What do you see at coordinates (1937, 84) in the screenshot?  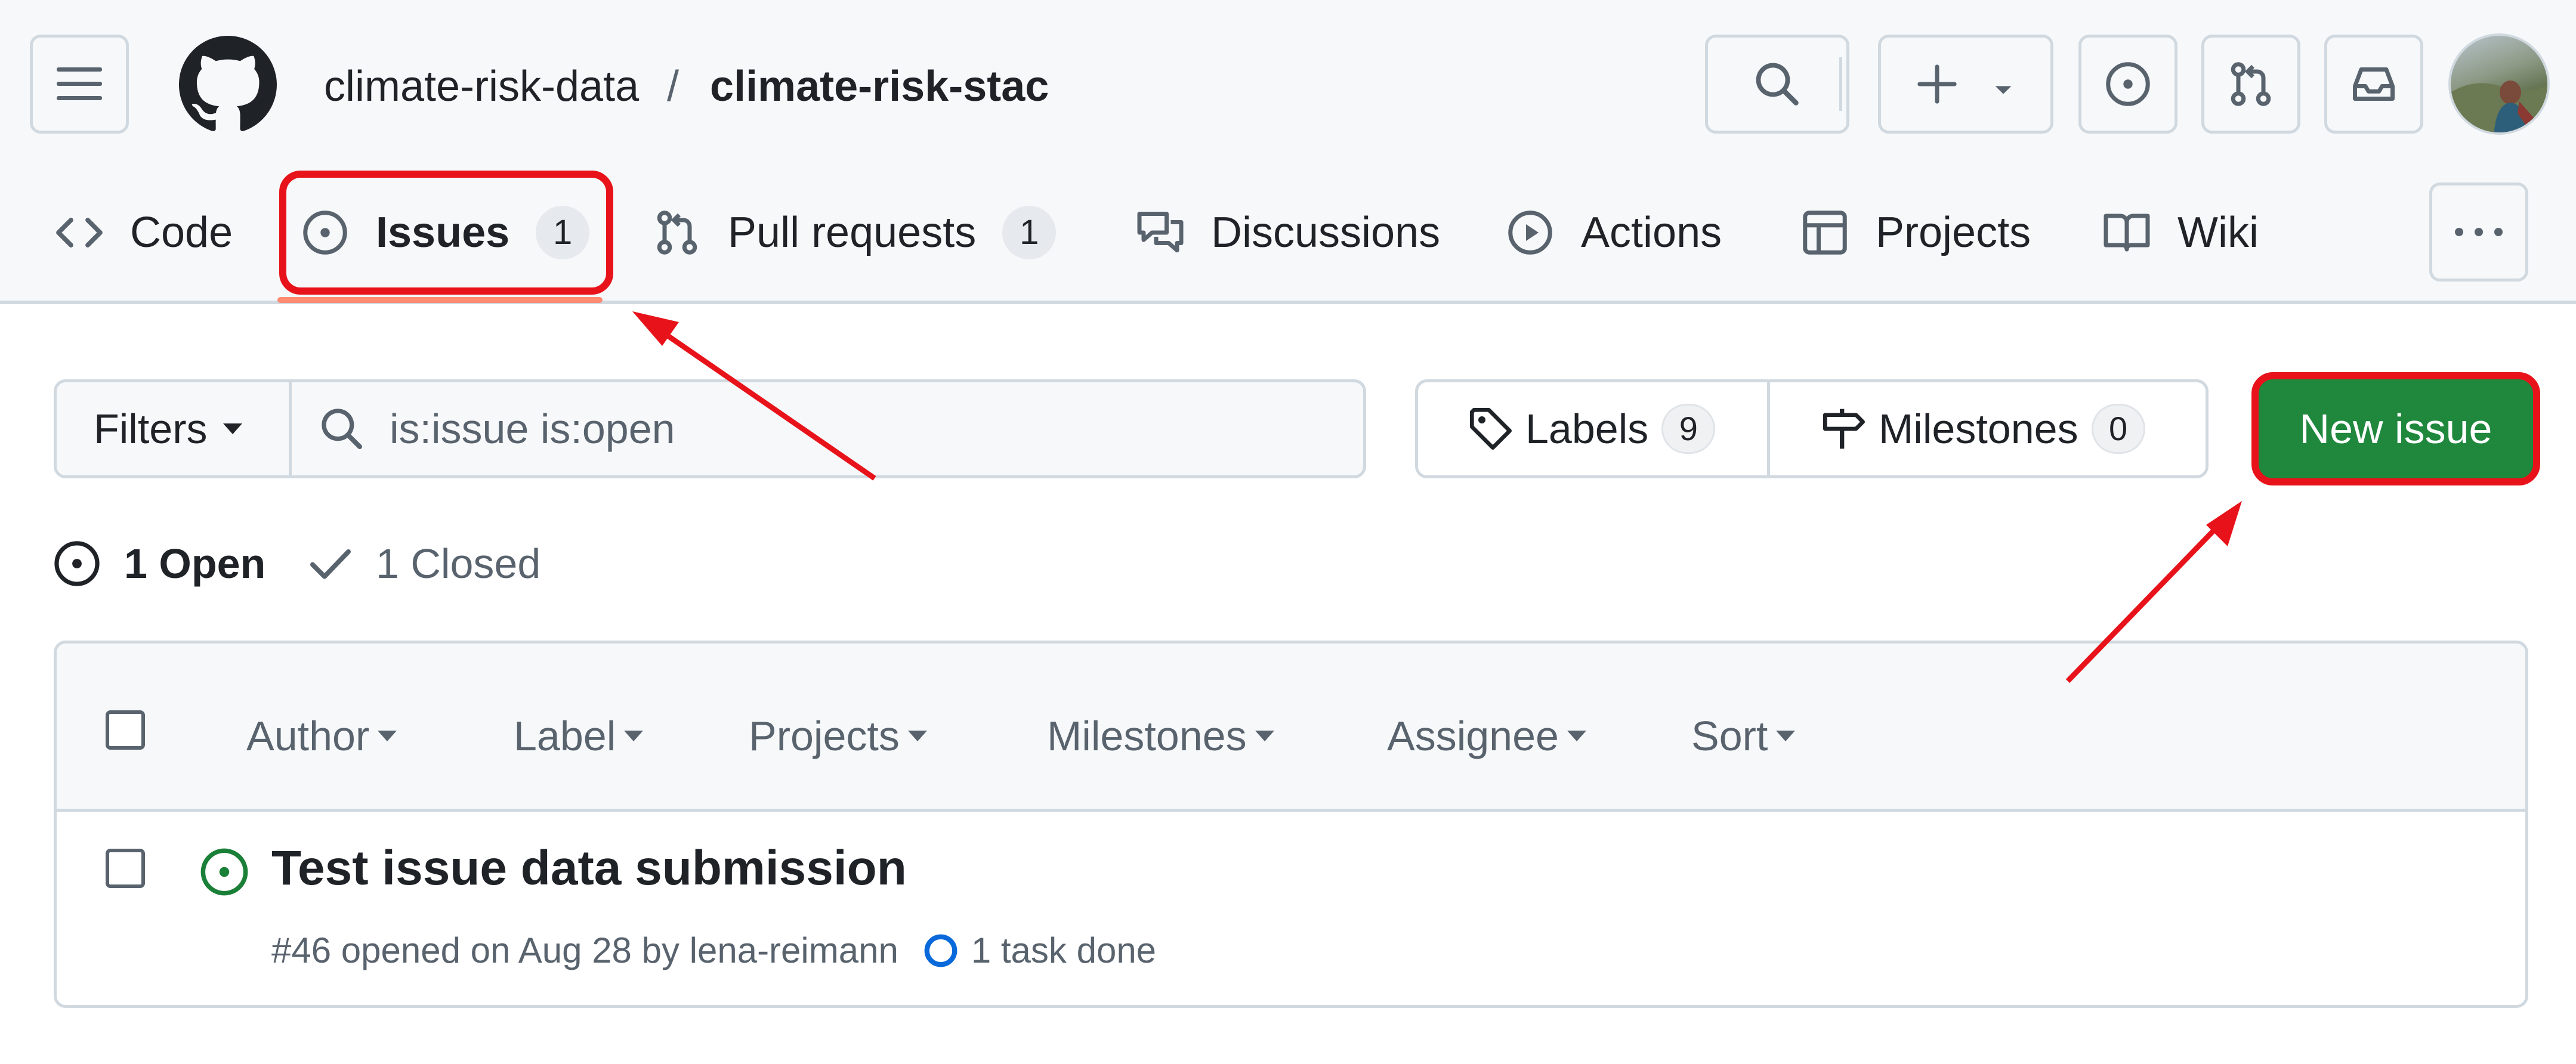 I see `plus-icon` at bounding box center [1937, 84].